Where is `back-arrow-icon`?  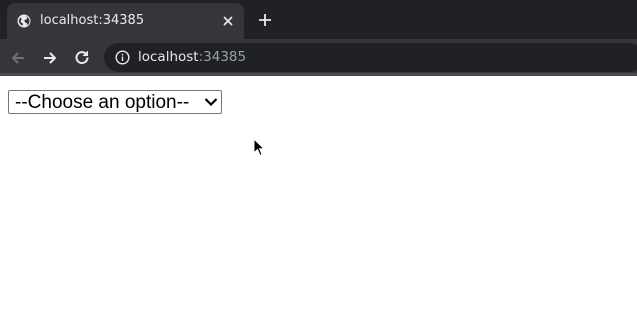 back-arrow-icon is located at coordinates (18, 58).